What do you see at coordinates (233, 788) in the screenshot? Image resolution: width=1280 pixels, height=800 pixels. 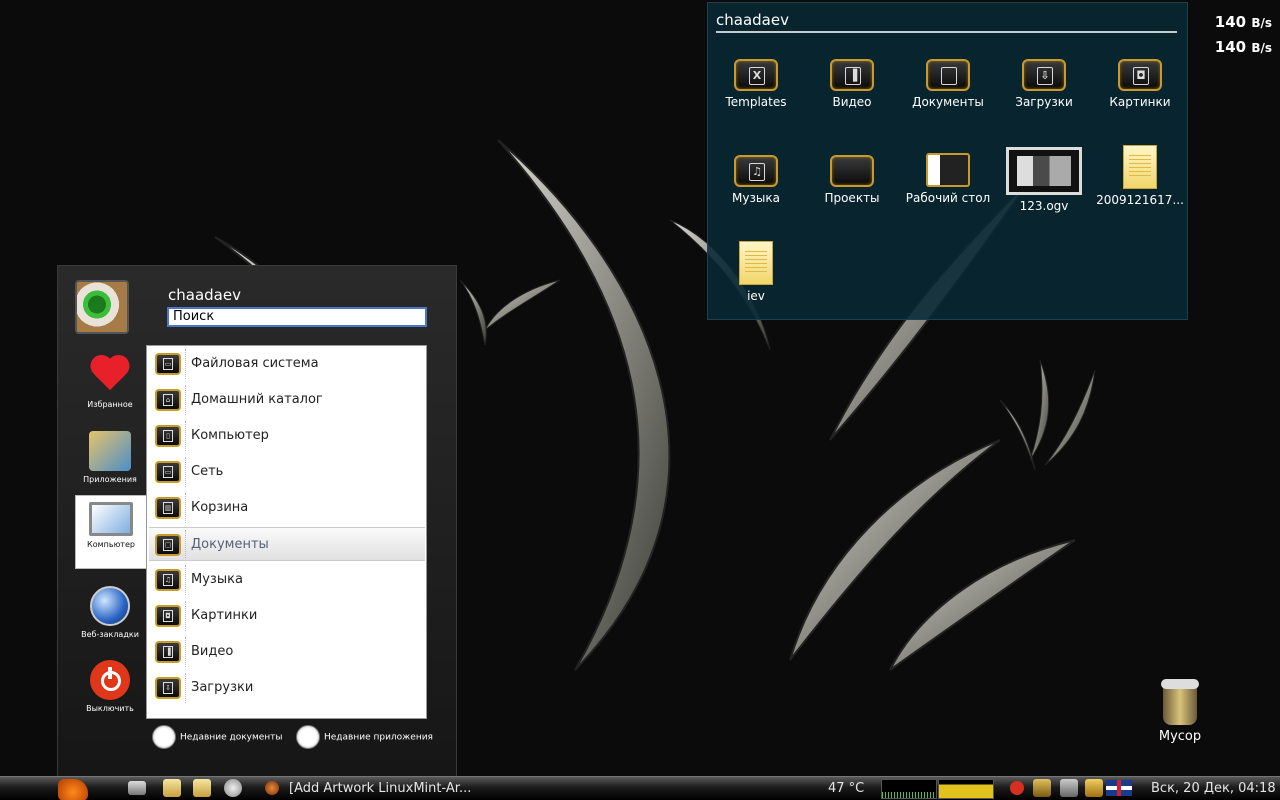 I see `settings-icon` at bounding box center [233, 788].